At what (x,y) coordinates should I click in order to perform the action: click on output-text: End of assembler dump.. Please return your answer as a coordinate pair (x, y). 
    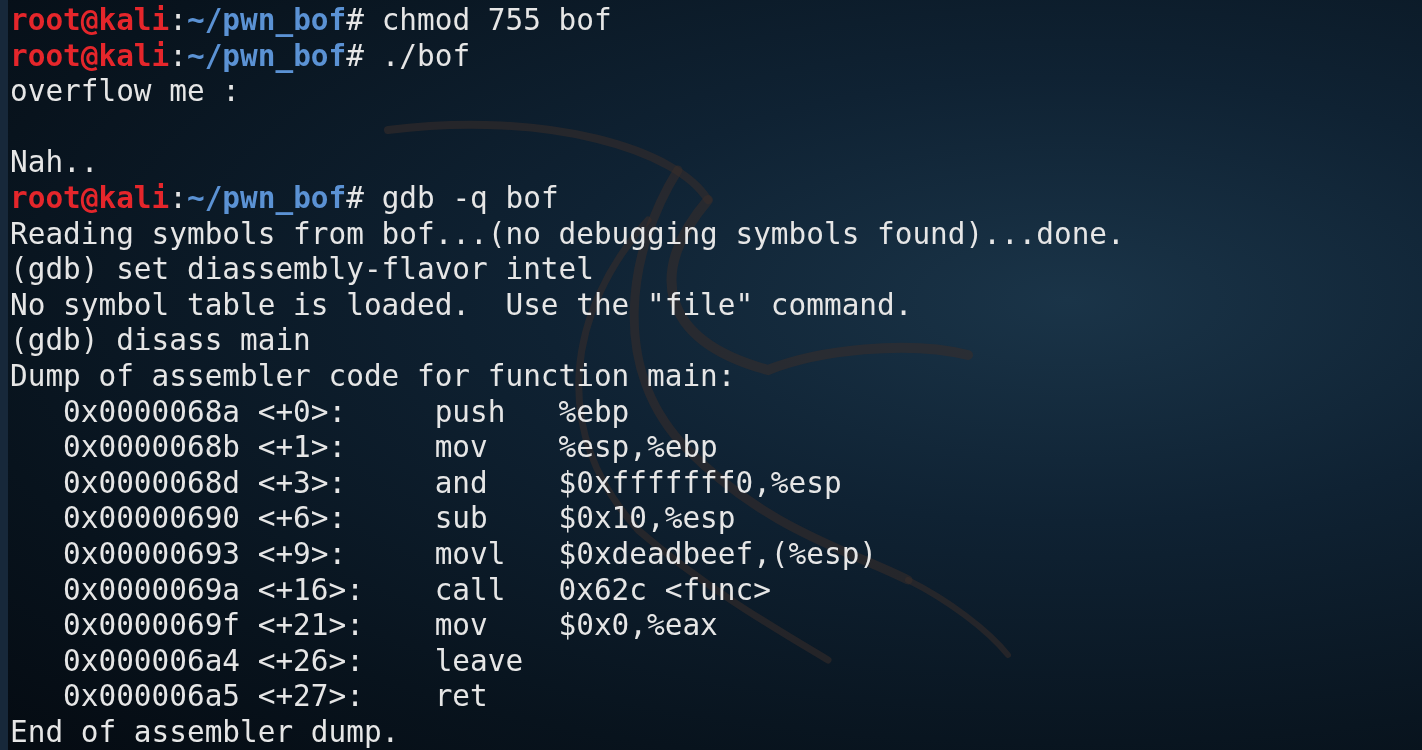
    Looking at the image, I should click on (205, 732).